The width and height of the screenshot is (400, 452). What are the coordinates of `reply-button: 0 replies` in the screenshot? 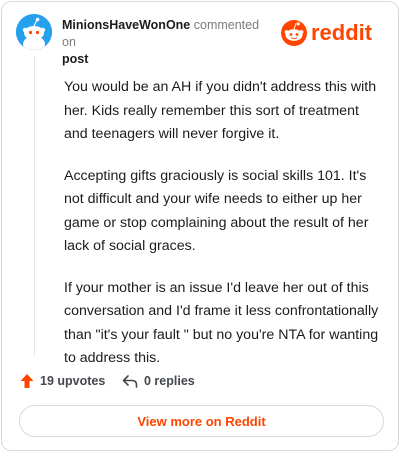 It's located at (158, 381).